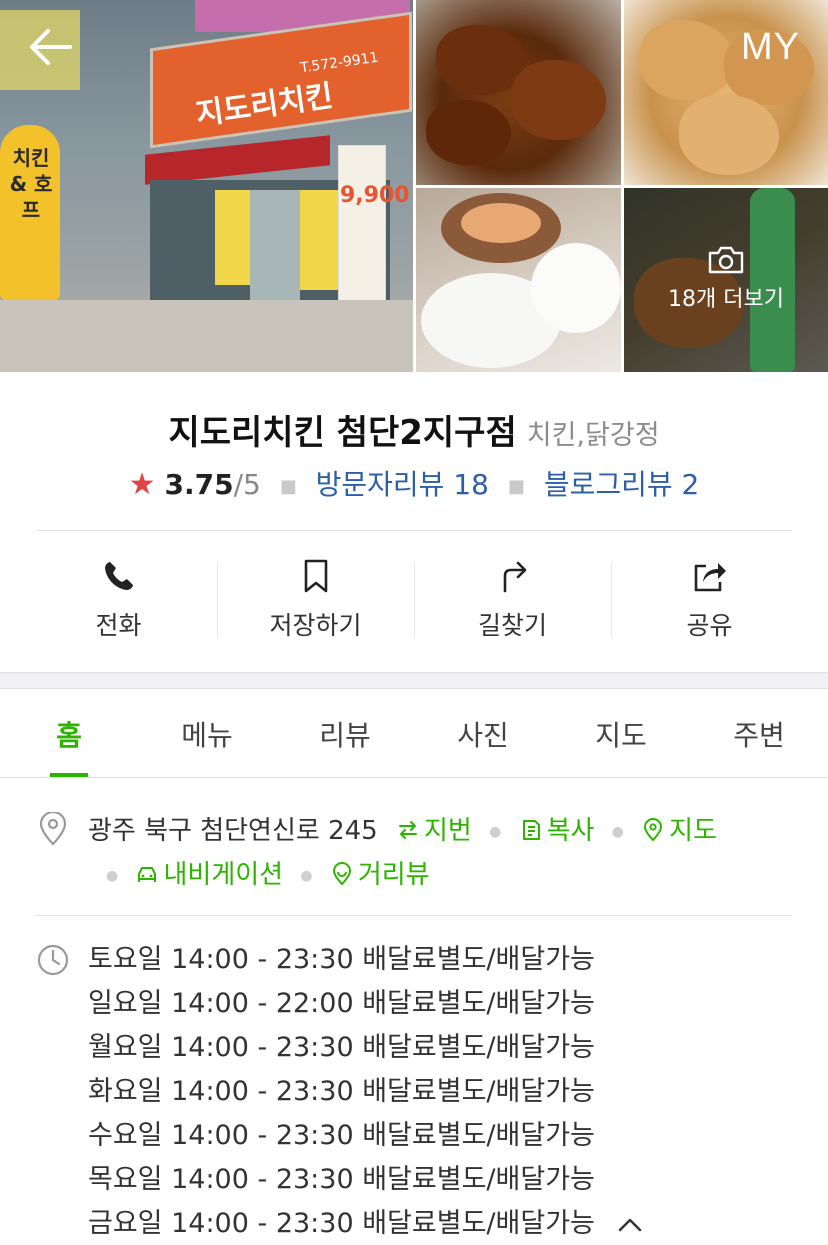  I want to click on hours-saturday: 토요일 14:00 - 23:30 배달료별도/배달가능, so click(341, 959).